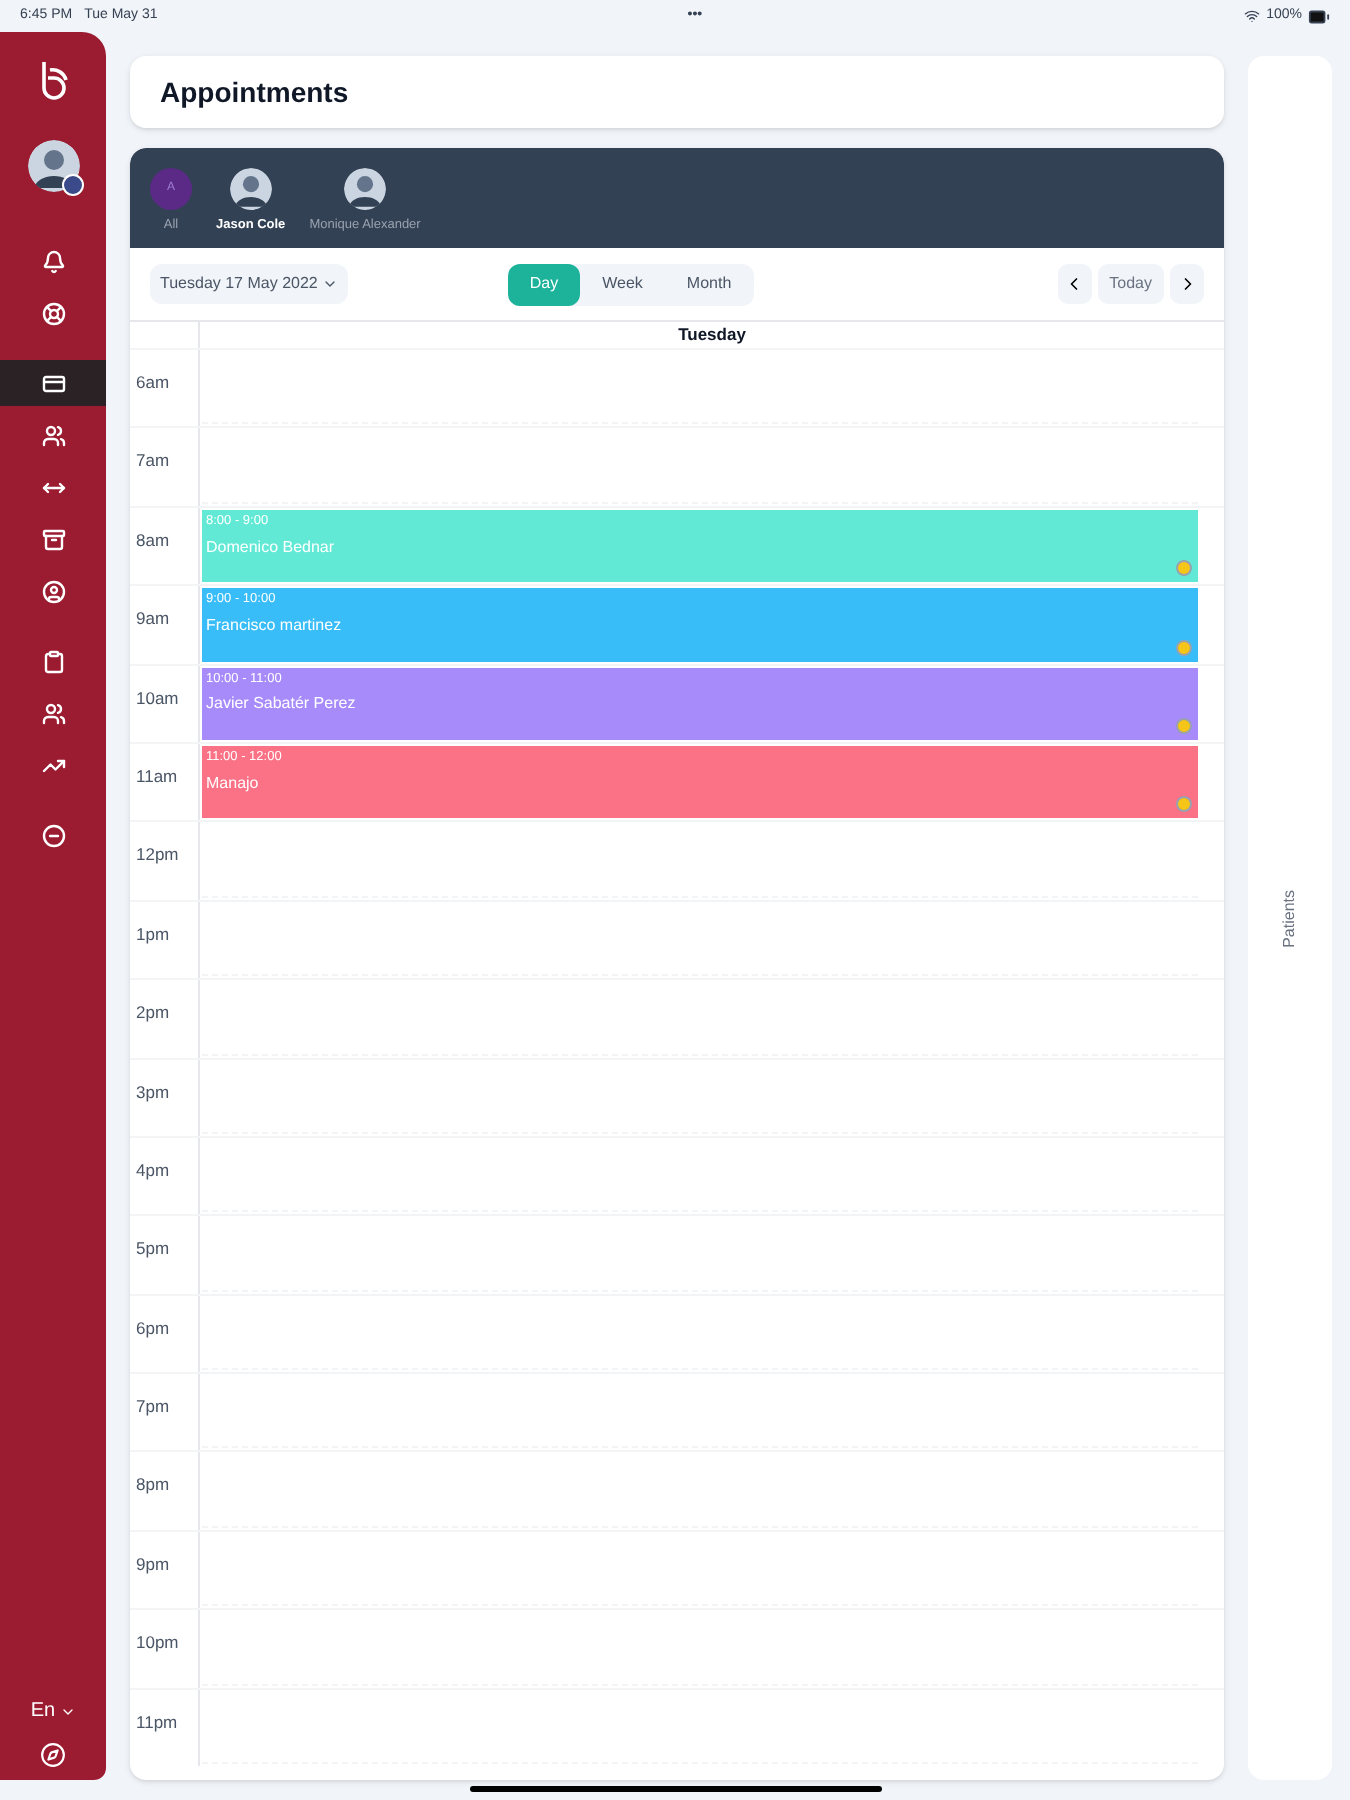 This screenshot has width=1350, height=1800. I want to click on users-icon, so click(53, 435).